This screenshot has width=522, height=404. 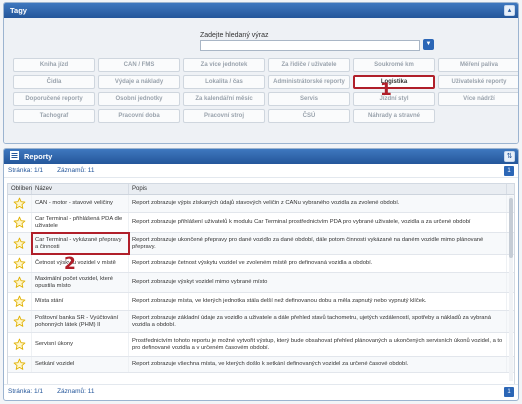 I want to click on page-button-bottom: 1, so click(x=509, y=392).